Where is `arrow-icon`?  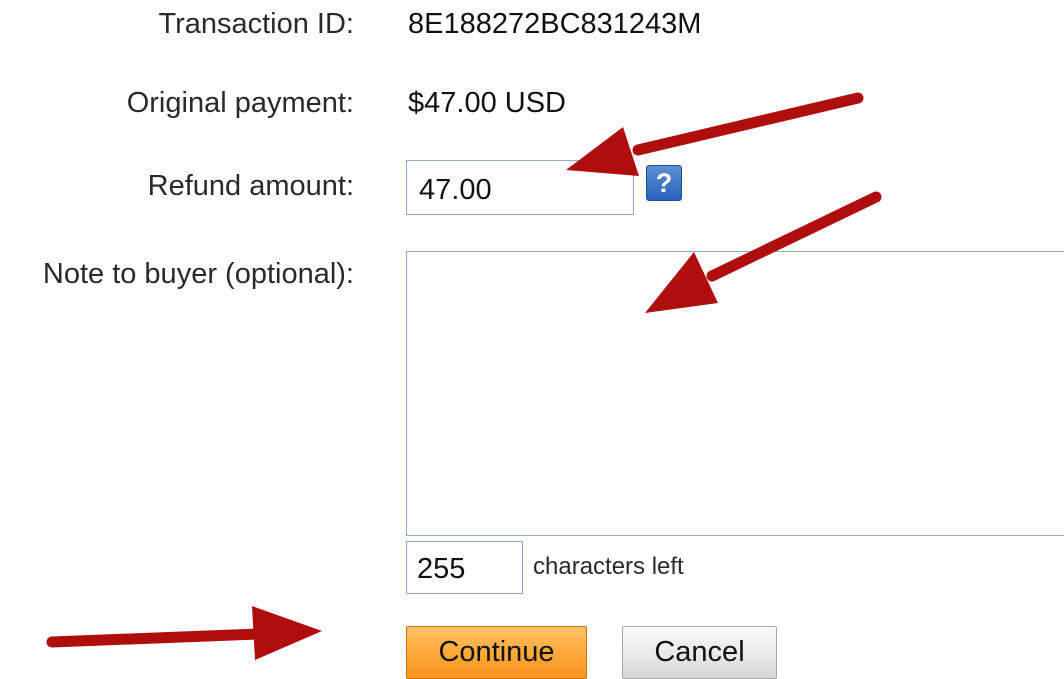
arrow-icon is located at coordinates (184, 633).